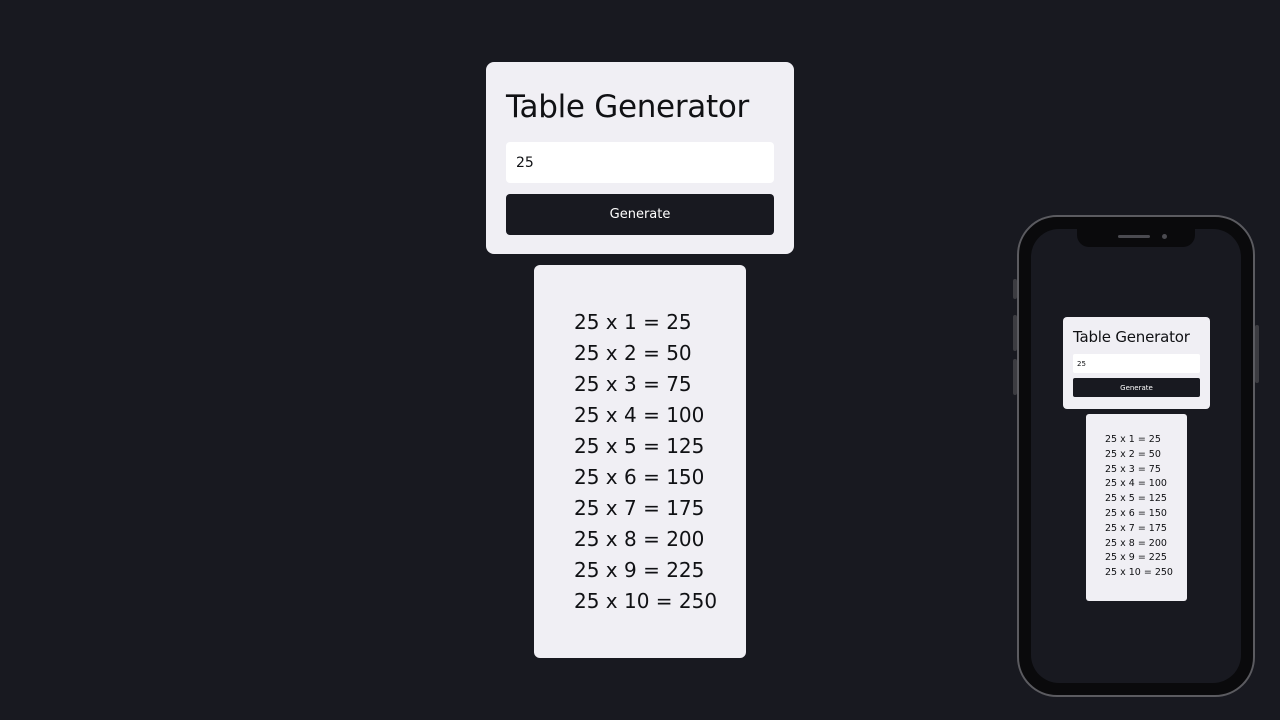 This screenshot has width=1280, height=720. Describe the element at coordinates (1133, 469) in the screenshot. I see `mobile-result-line: 25 x 3 = 75` at that location.